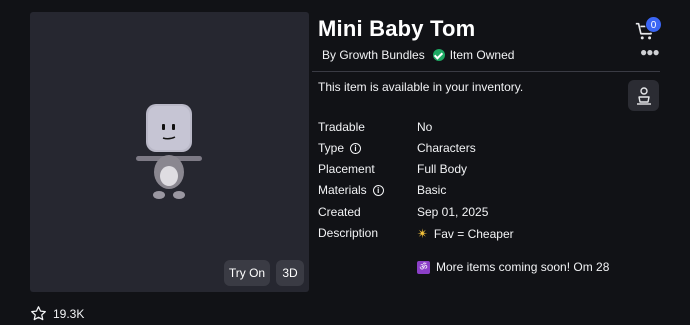 The width and height of the screenshot is (690, 325). What do you see at coordinates (650, 52) in the screenshot?
I see `more-icon: ●●●` at bounding box center [650, 52].